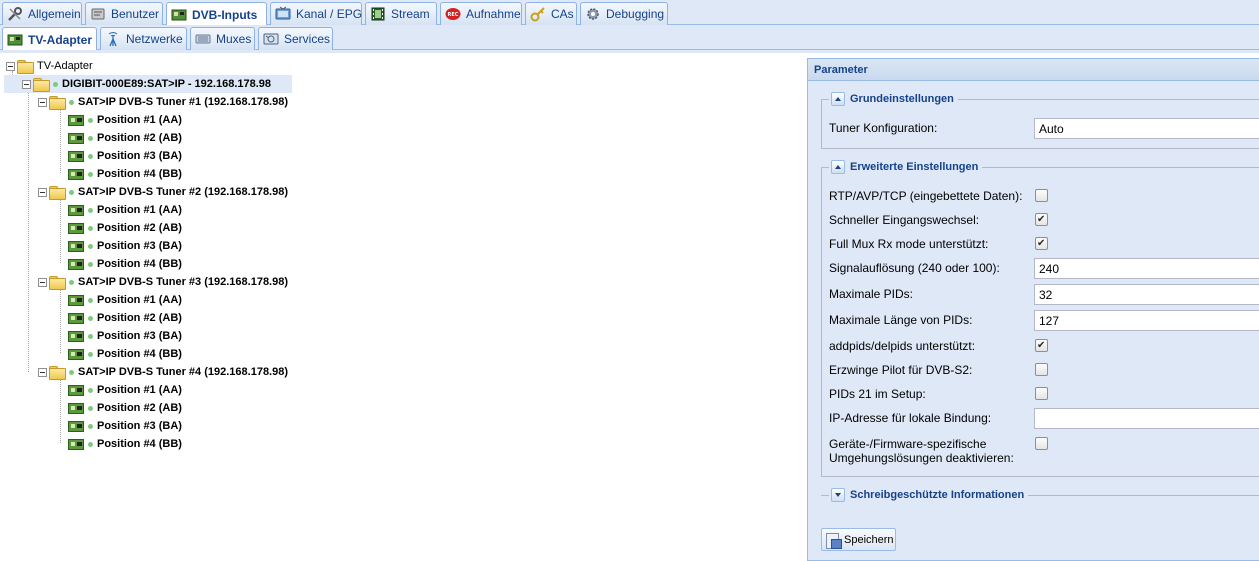 Image resolution: width=1259 pixels, height=561 pixels. I want to click on tree-node-root: TV-Adapter, so click(49, 66).